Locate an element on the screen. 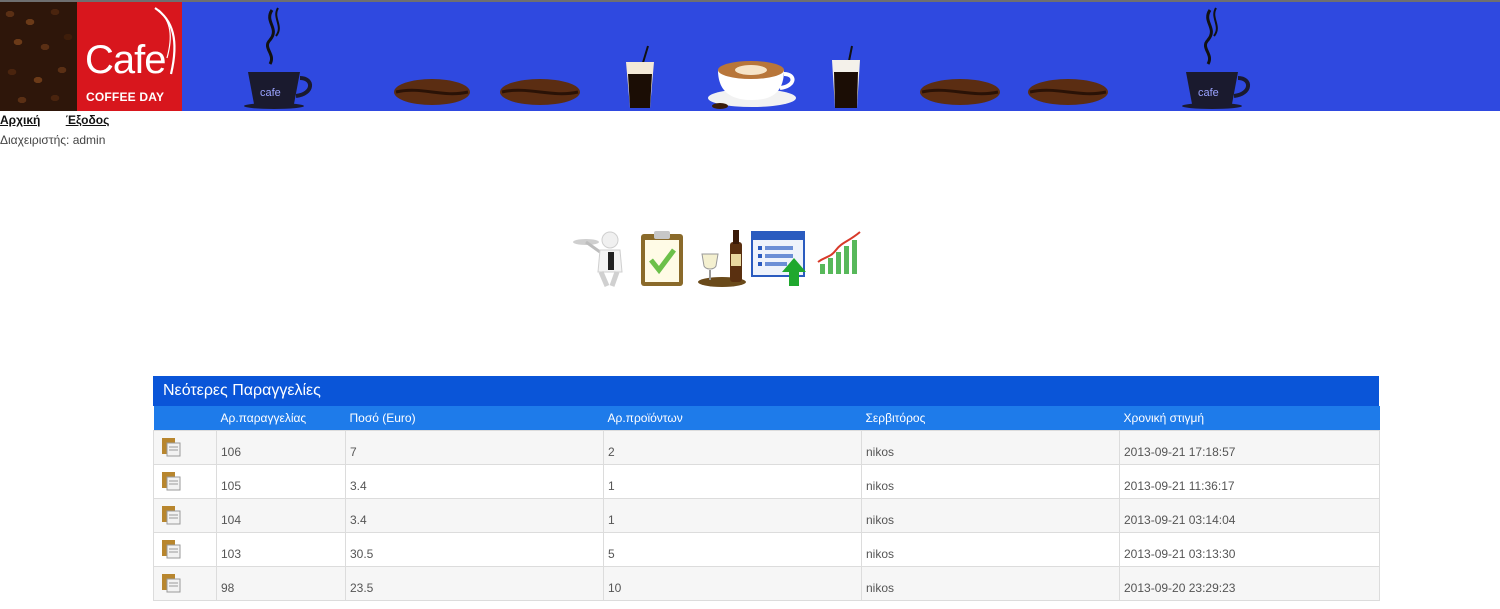  table-row: 104 3.4 1 nikos 2013-09-21 03:14:04 is located at coordinates (766, 515).